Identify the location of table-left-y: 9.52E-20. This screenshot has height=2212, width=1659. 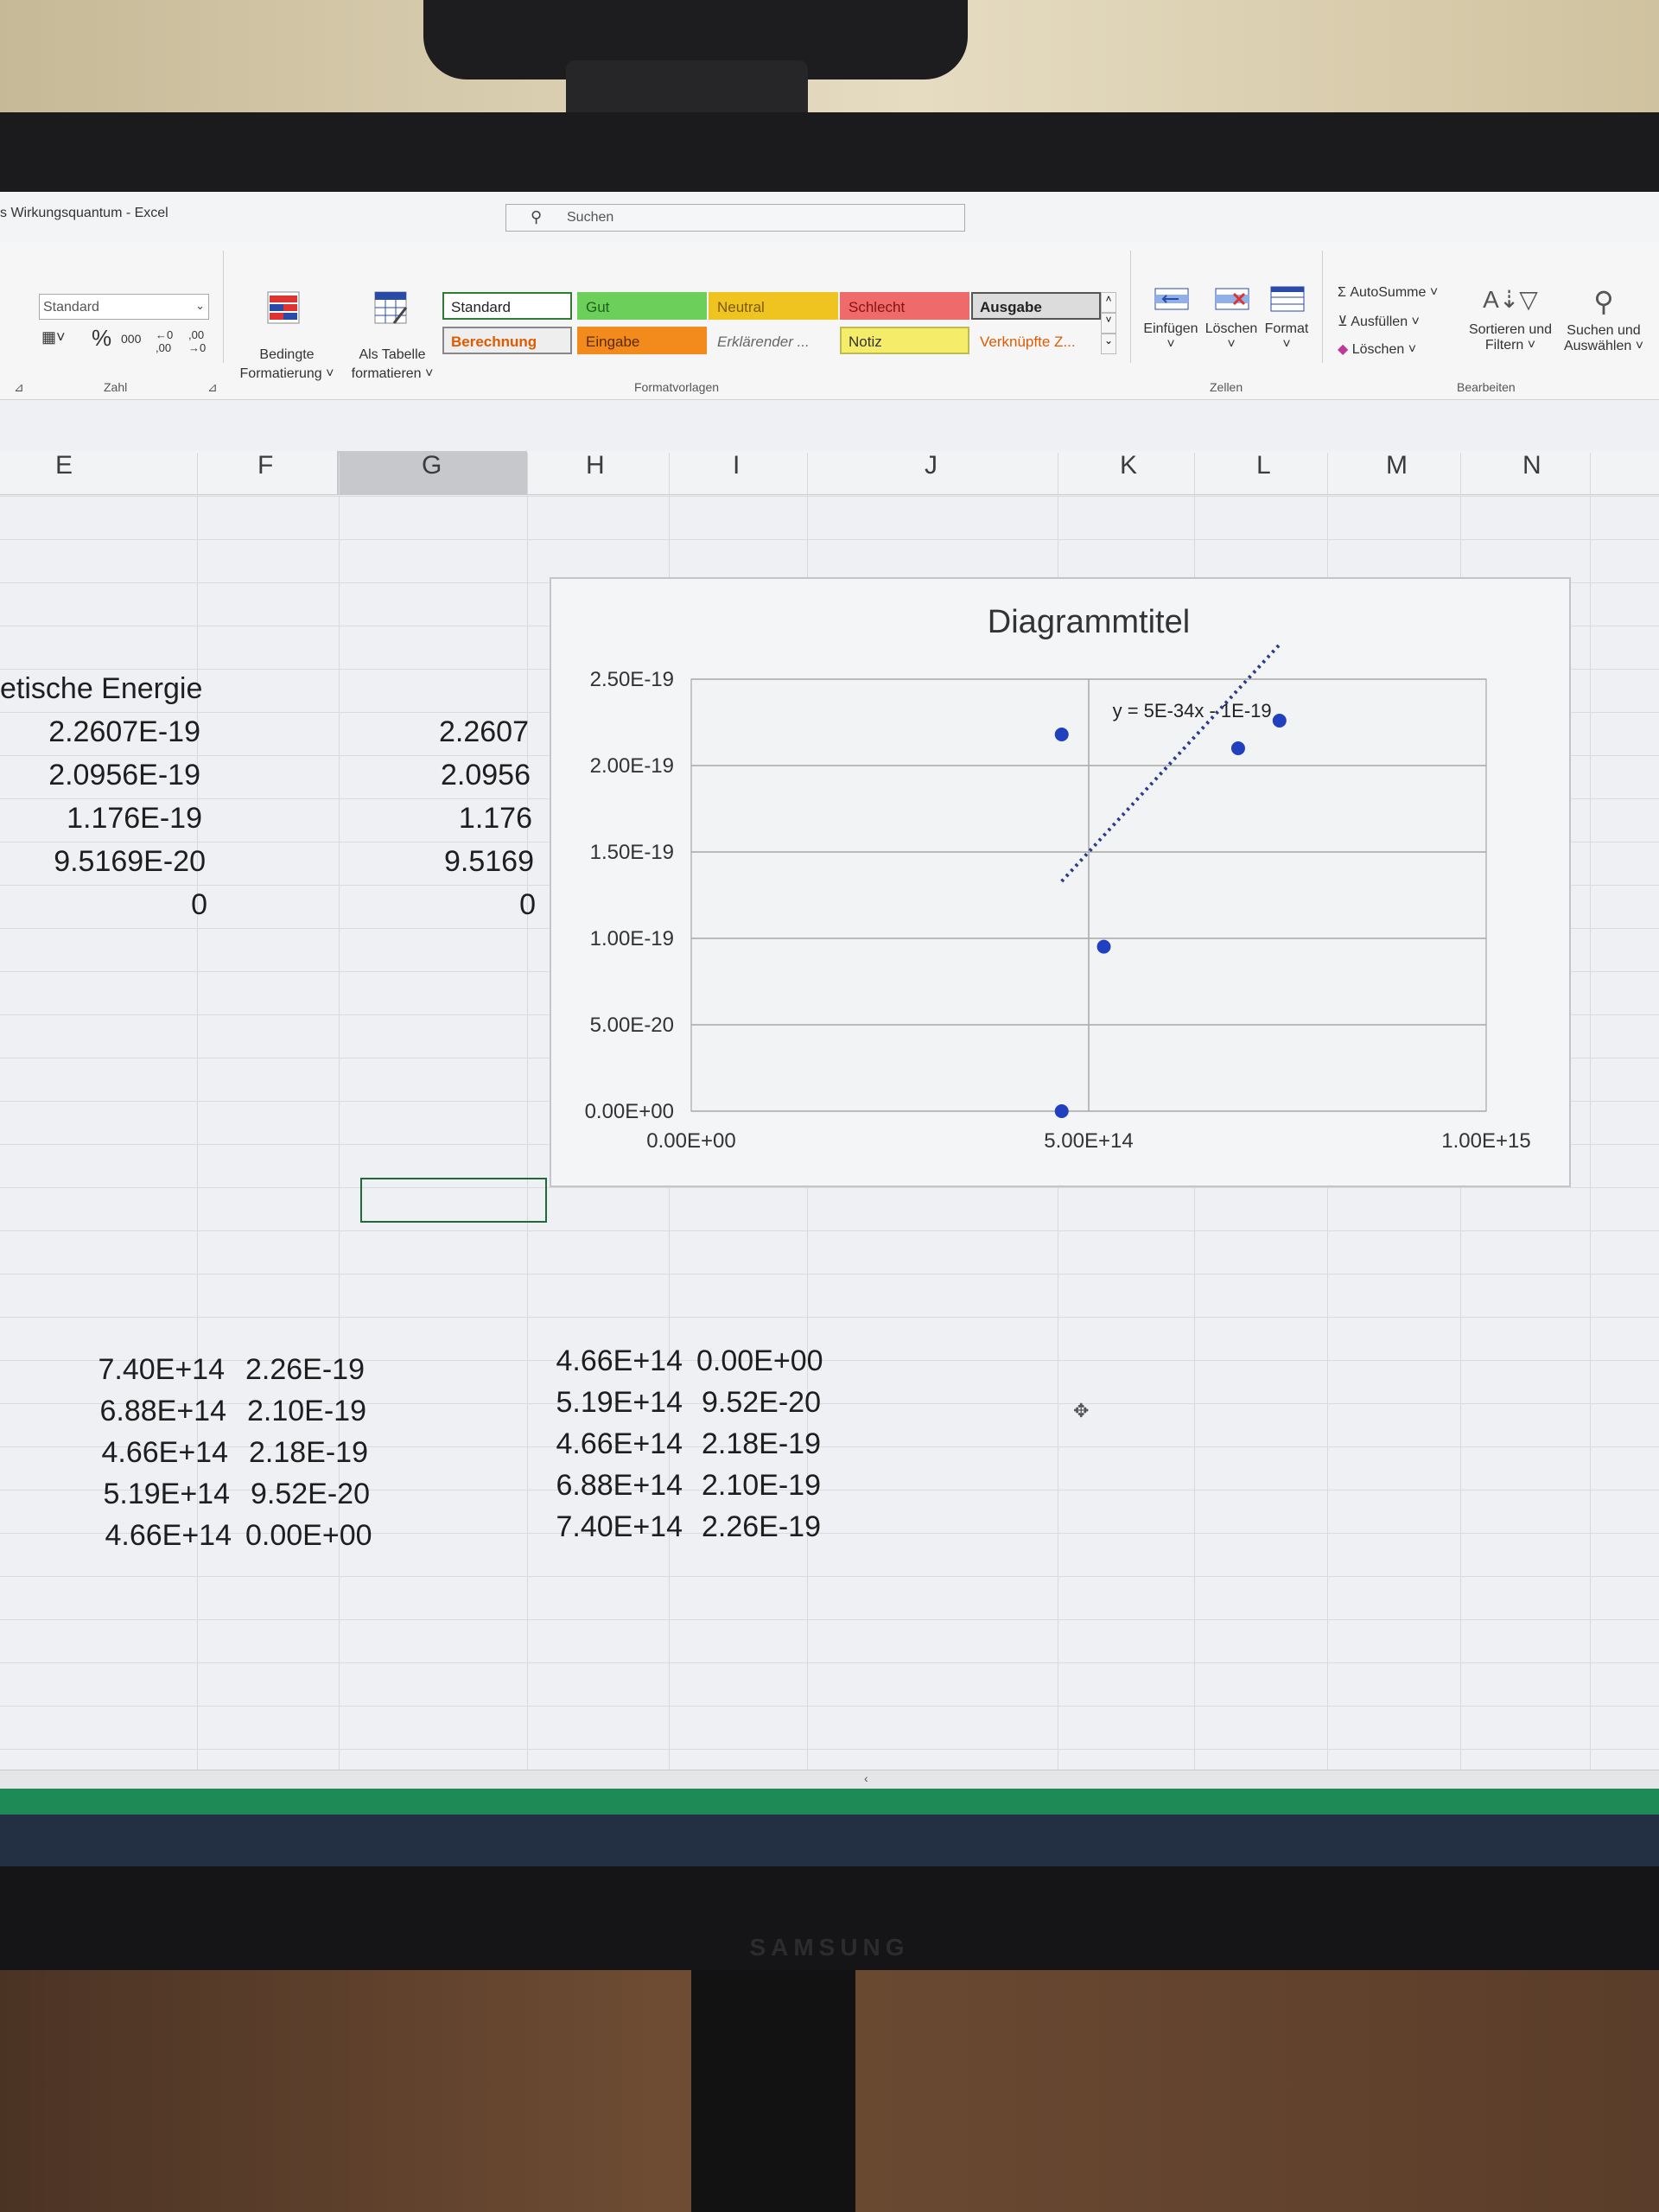
(310, 1494).